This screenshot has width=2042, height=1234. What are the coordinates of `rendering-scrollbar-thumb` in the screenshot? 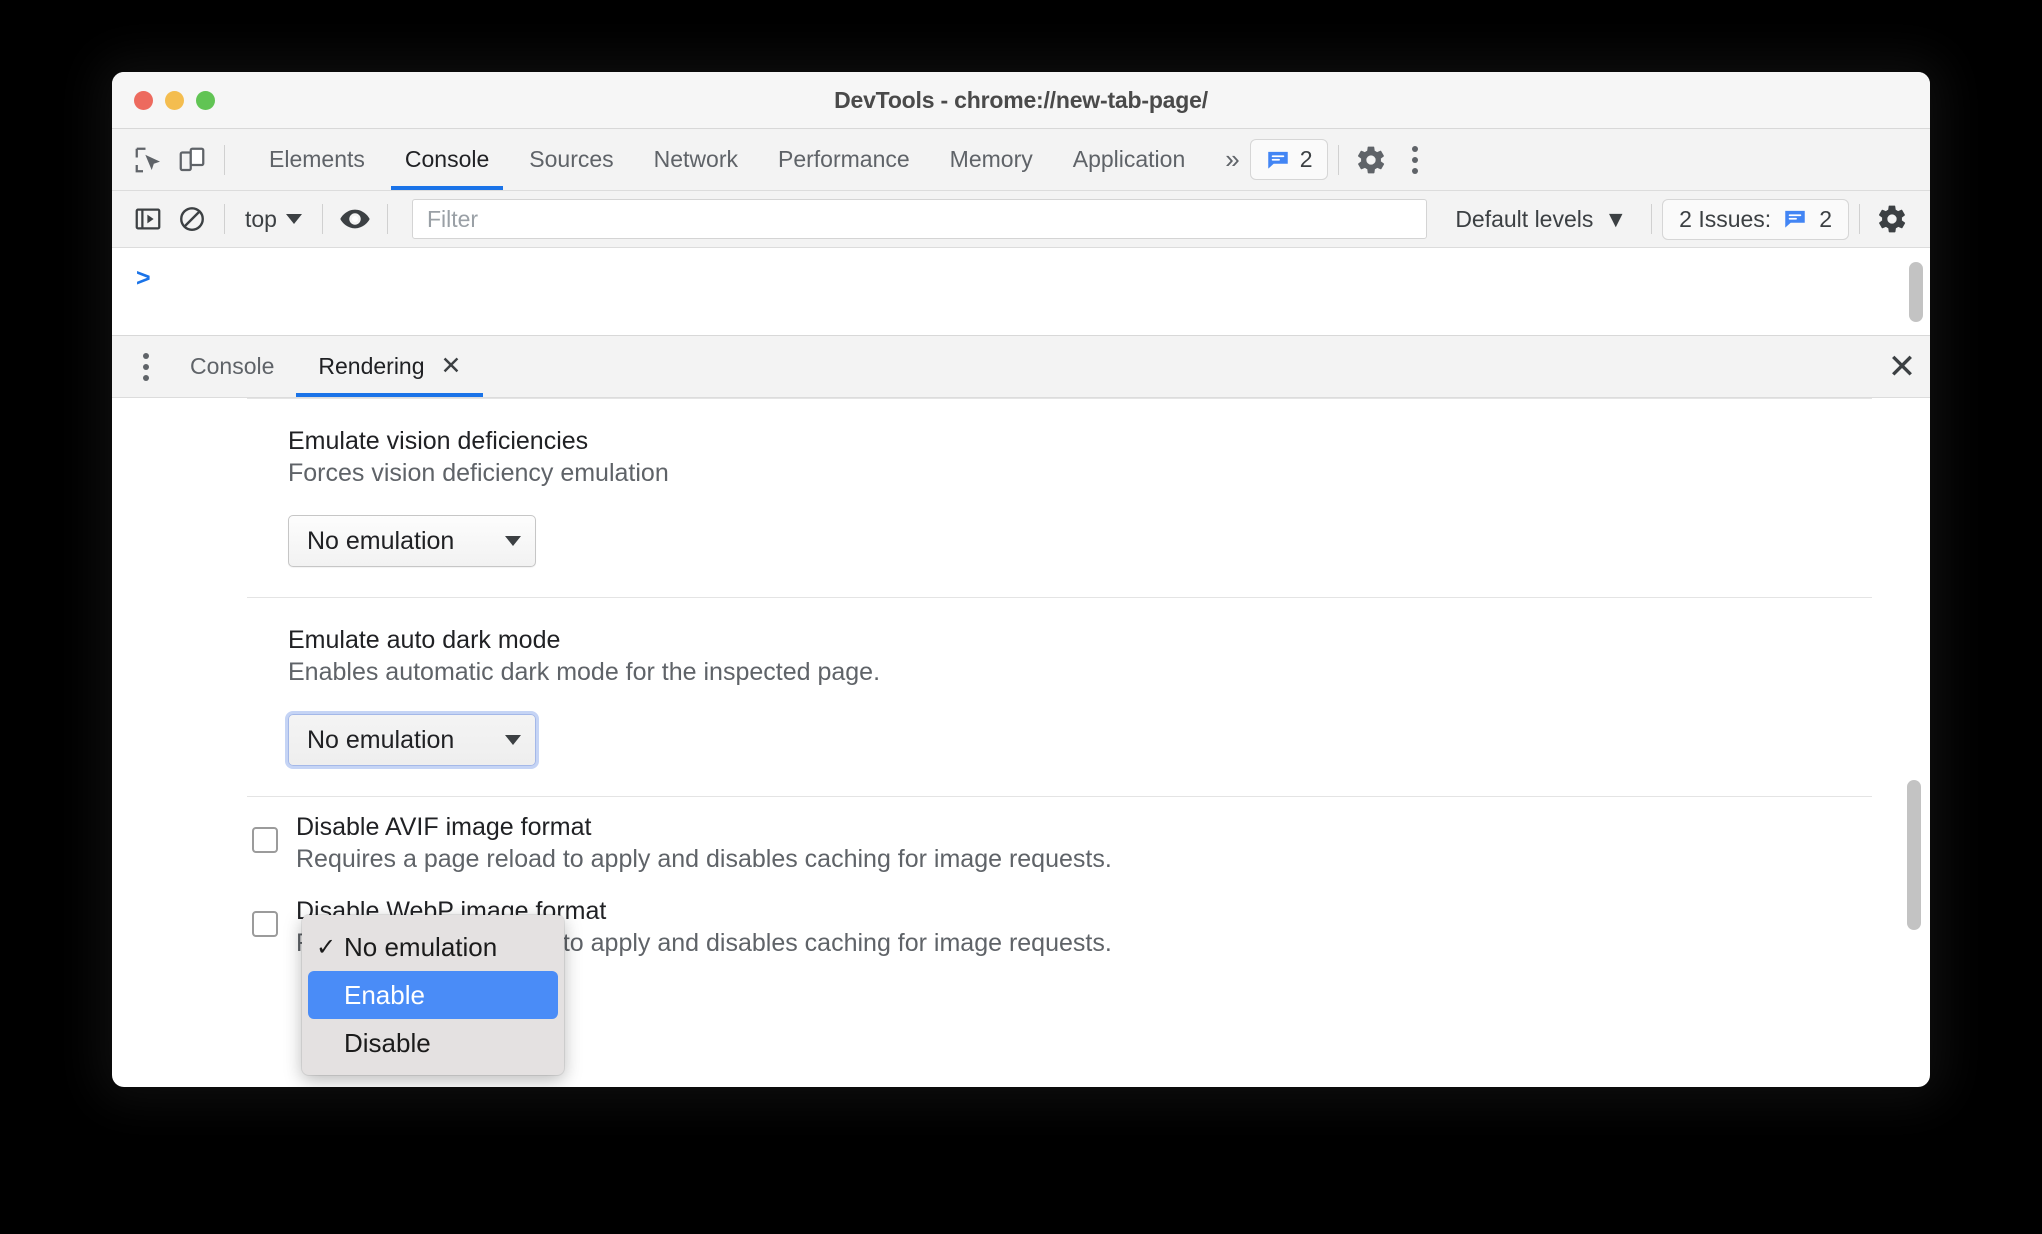 It's located at (1914, 855).